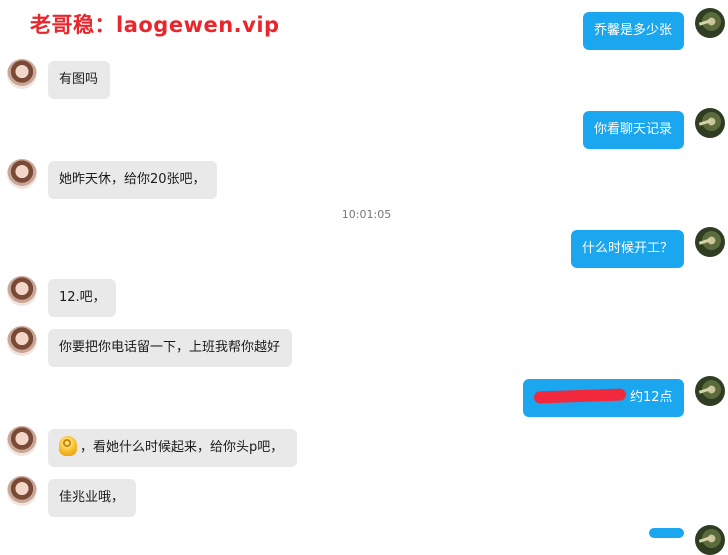 This screenshot has height=555, width=728. I want to click on message-incoming: 你要把你电话留一下，上班我帮你越好, so click(170, 348).